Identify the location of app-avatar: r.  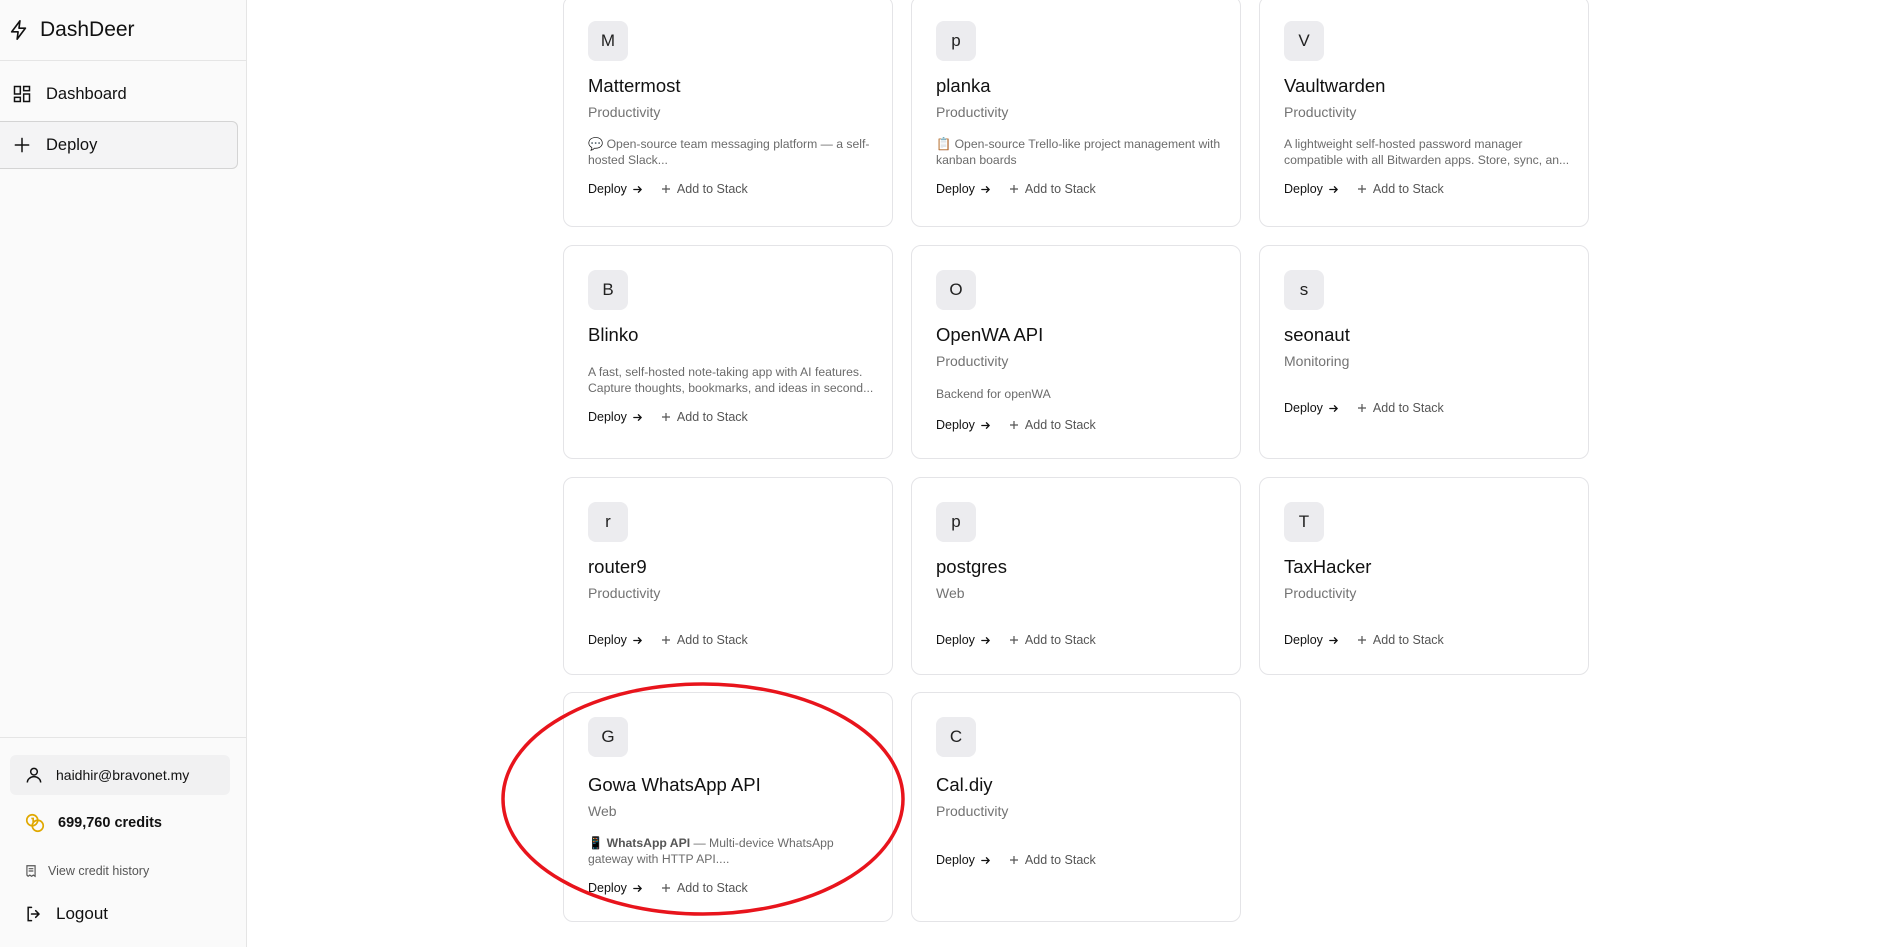
(608, 522).